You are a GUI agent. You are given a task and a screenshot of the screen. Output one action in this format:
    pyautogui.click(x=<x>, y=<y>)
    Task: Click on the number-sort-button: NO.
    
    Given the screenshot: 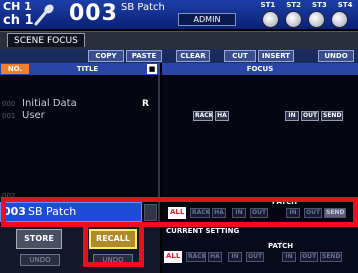 What is the action you would take?
    pyautogui.click(x=15, y=69)
    